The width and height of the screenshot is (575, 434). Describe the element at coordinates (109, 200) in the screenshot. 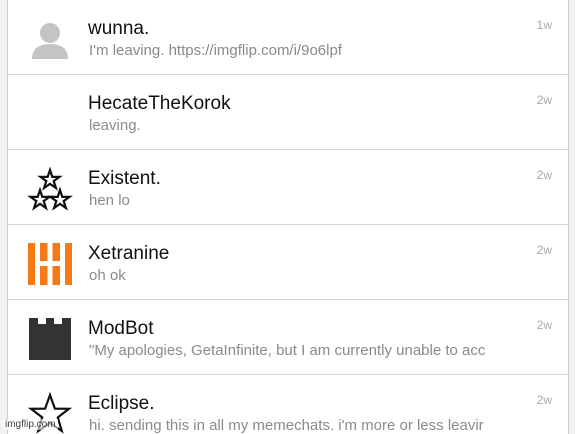

I see `chat-last-message: hen lo` at that location.